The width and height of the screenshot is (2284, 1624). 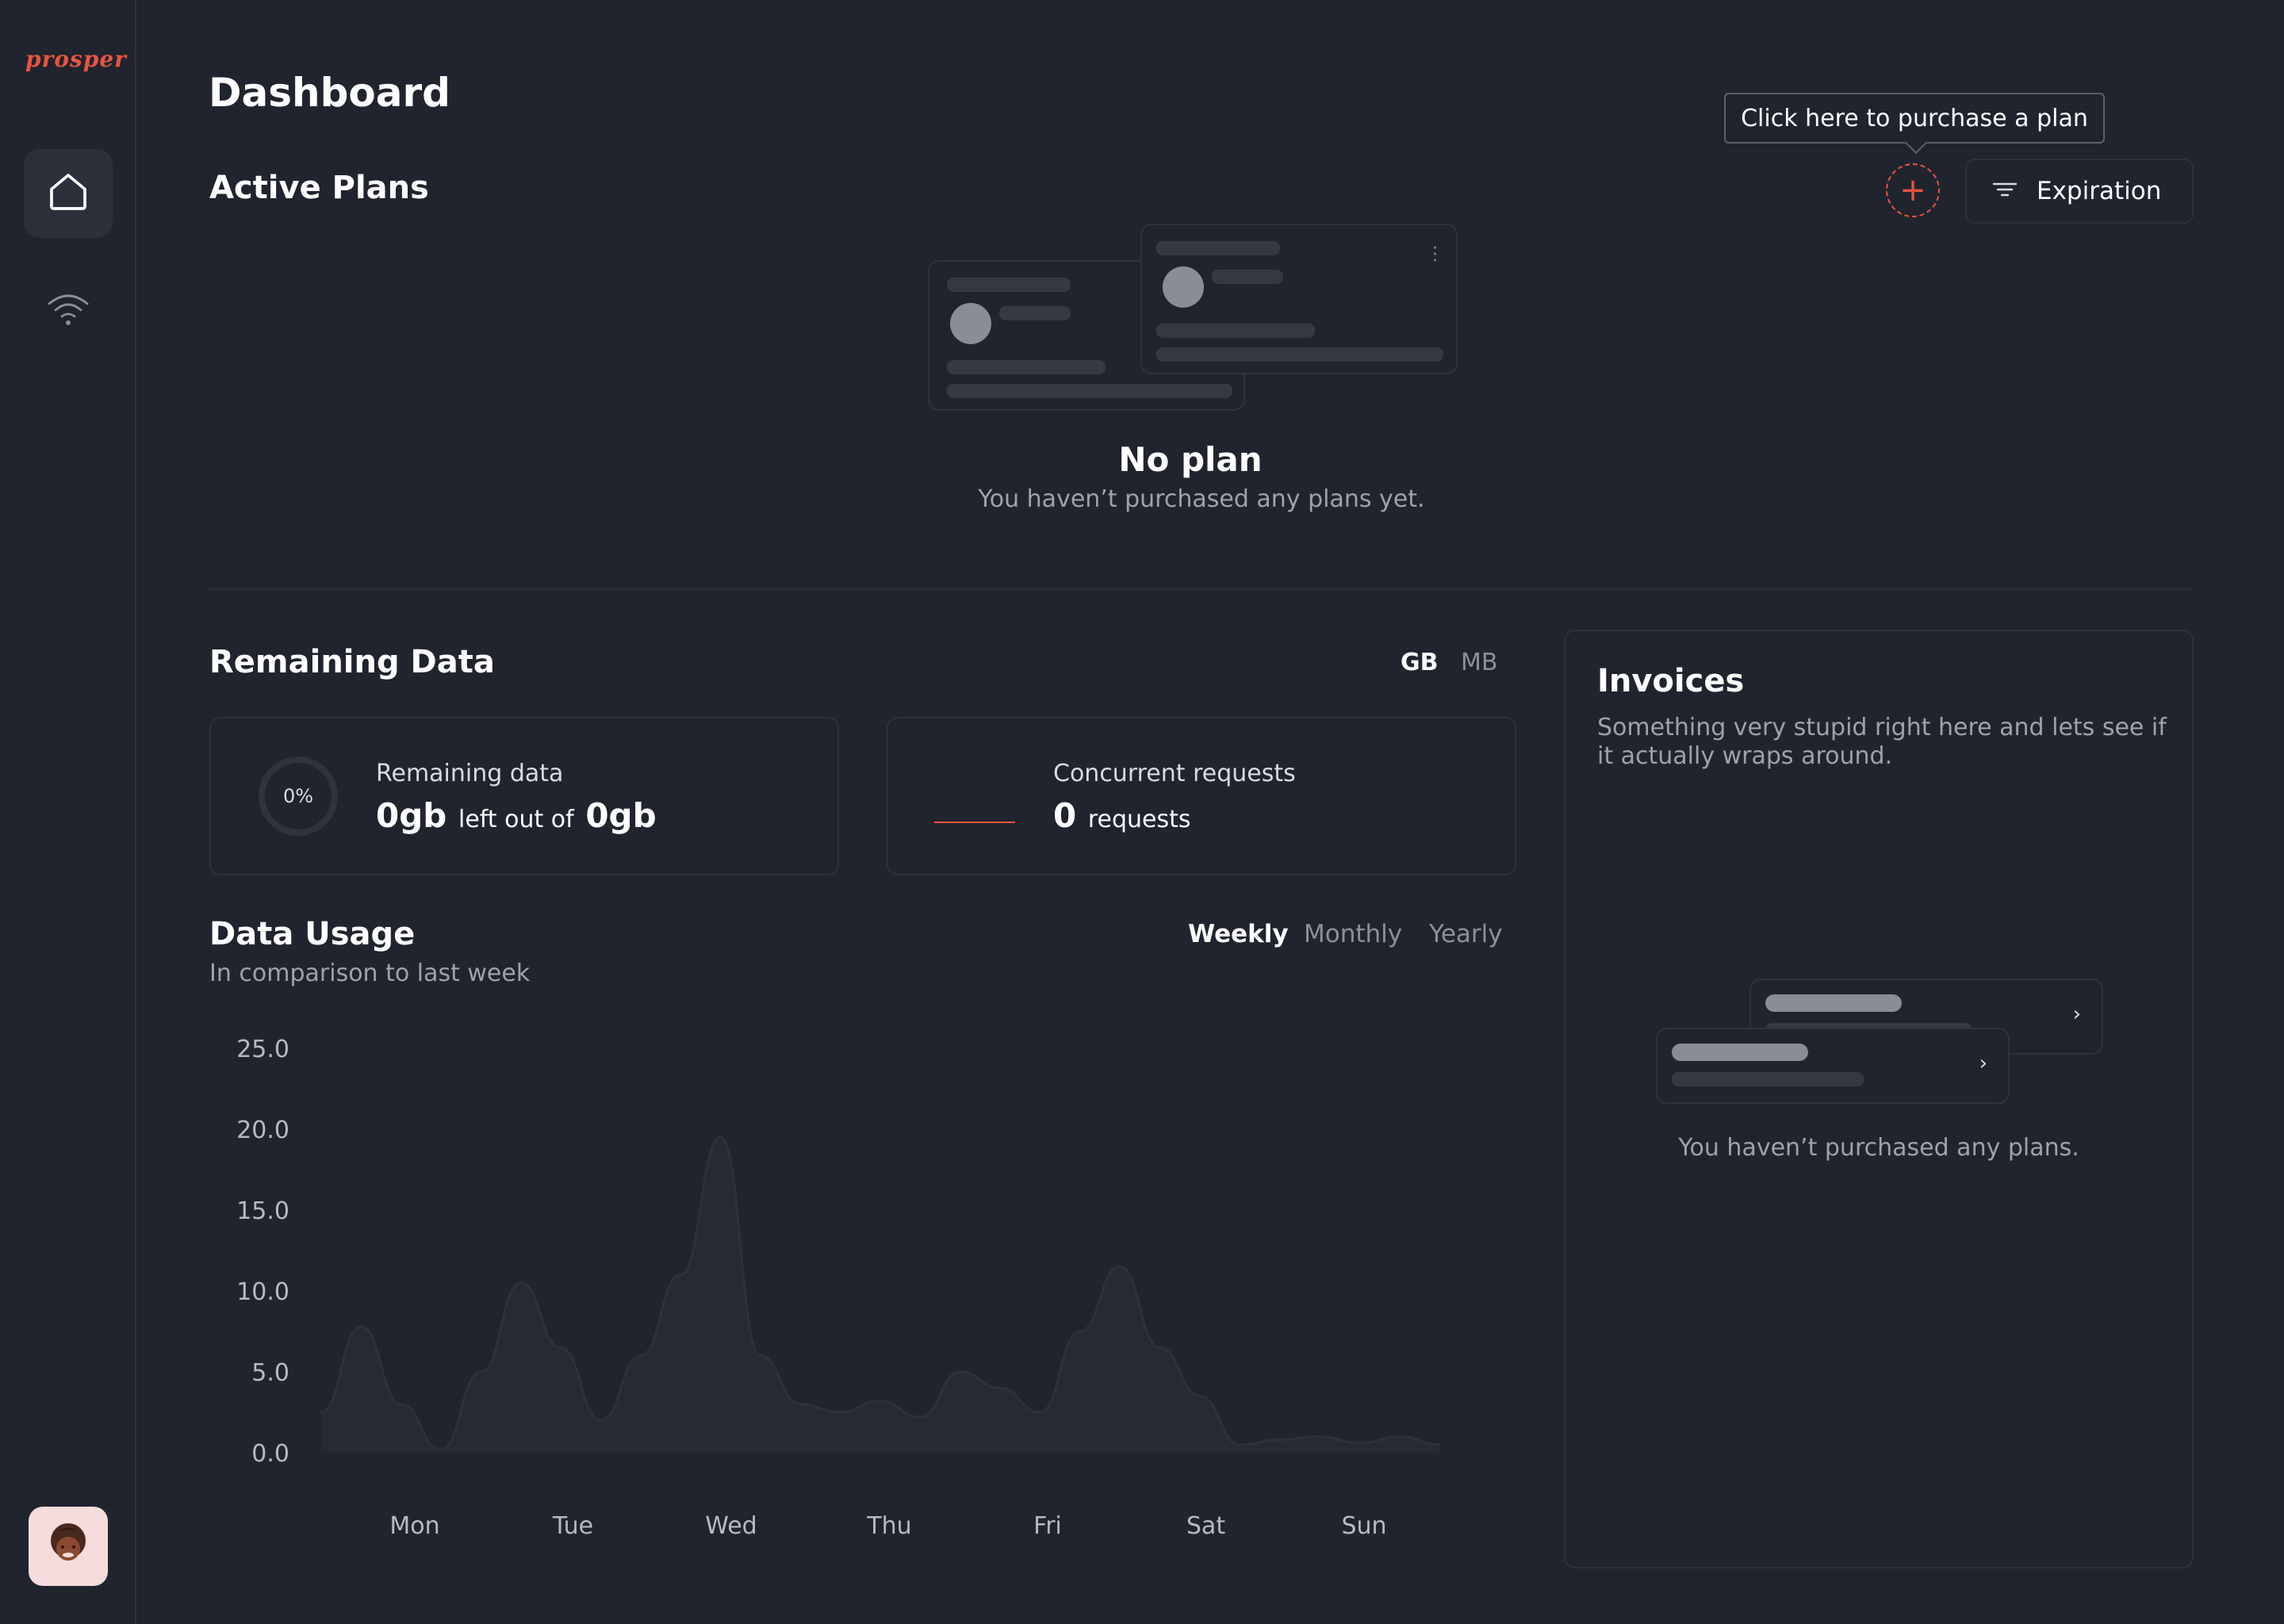 What do you see at coordinates (1671, 681) in the screenshot?
I see `invoices-title: Invoices` at bounding box center [1671, 681].